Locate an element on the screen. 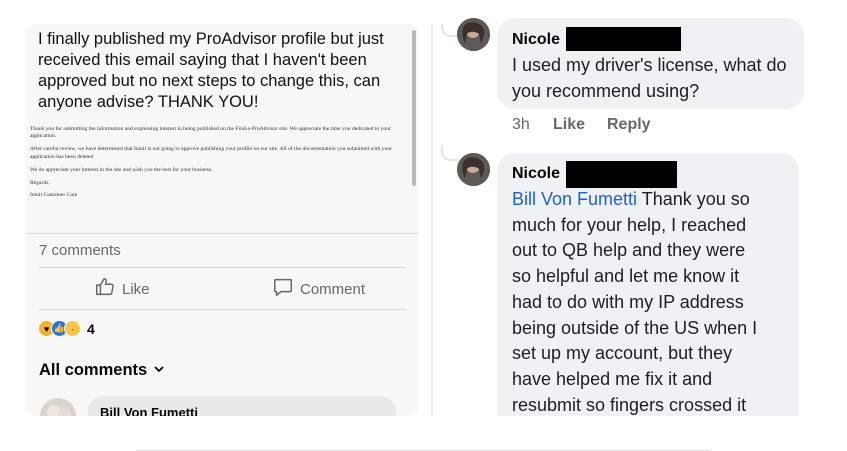 The width and height of the screenshot is (847, 451). comment-icon is located at coordinates (283, 289).